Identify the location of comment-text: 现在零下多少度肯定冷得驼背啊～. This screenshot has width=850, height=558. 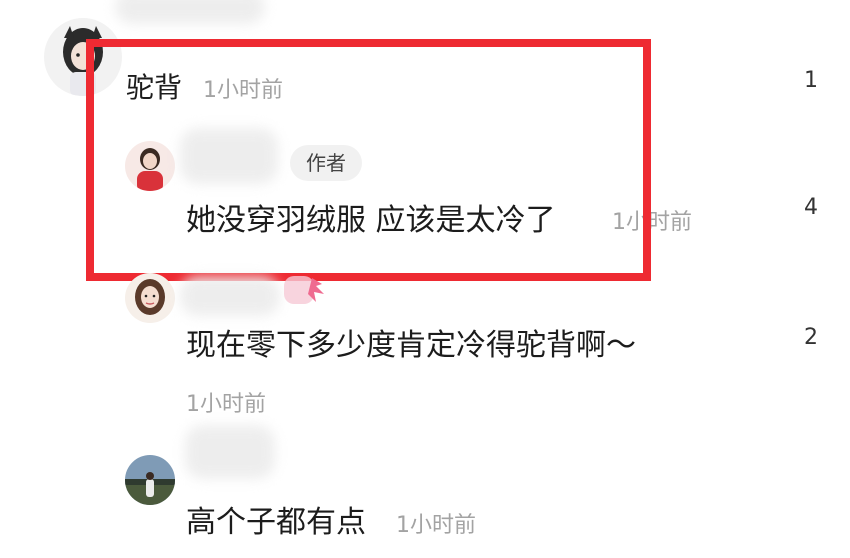
(411, 345).